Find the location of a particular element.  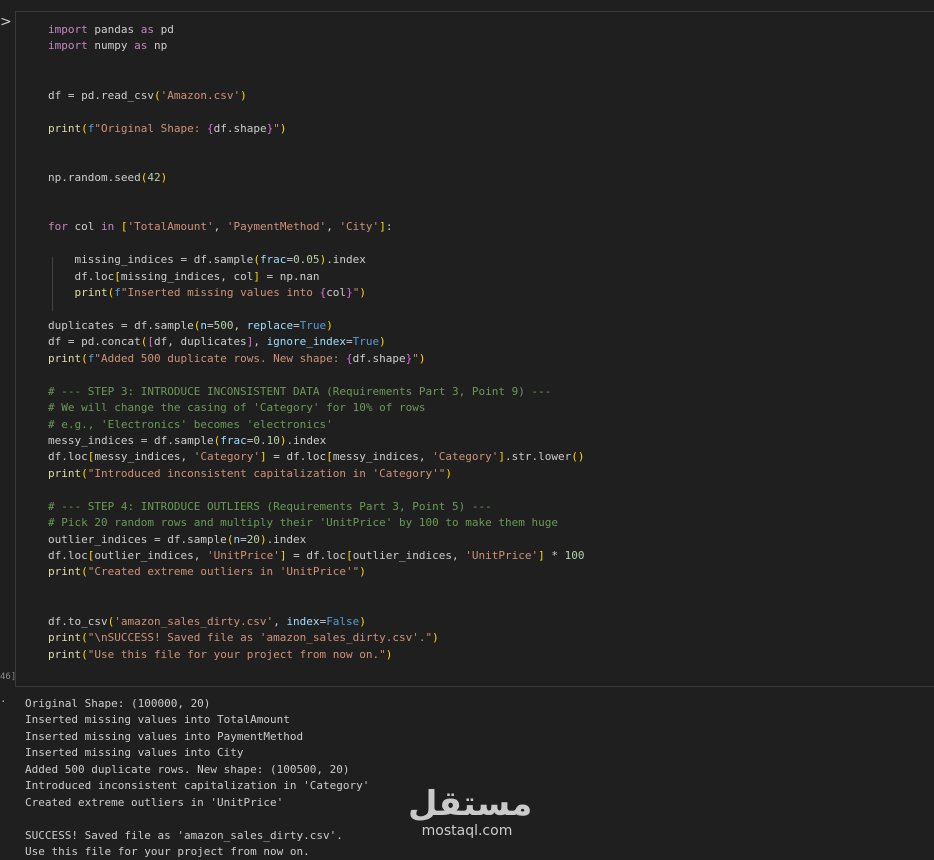

code-token: 'Category' is located at coordinates (465, 457).